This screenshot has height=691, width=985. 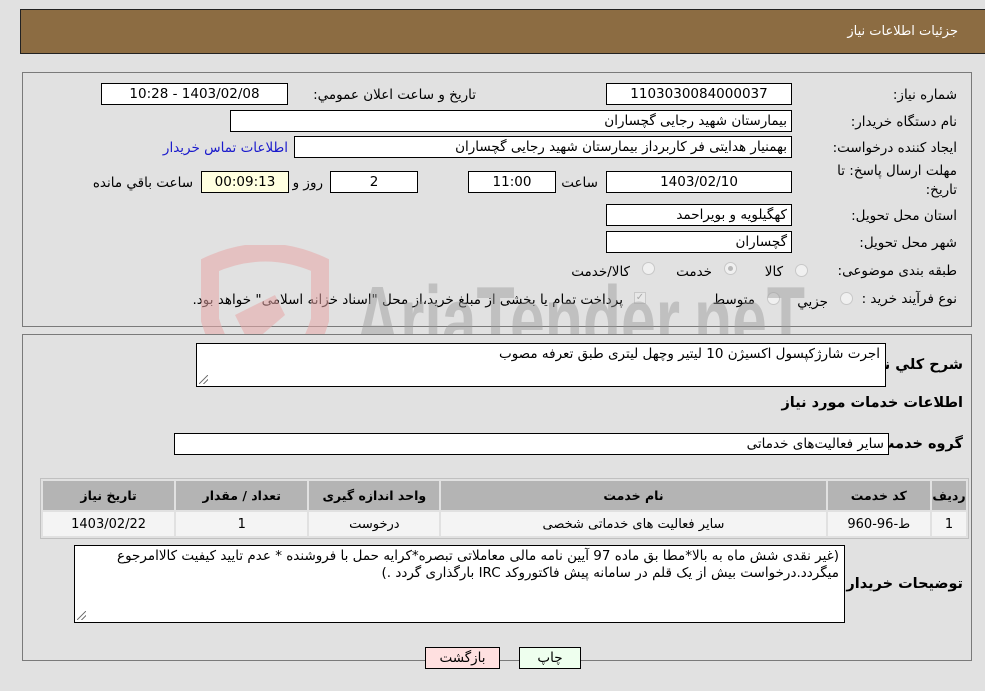 I want to click on remaining-days-field: 2, so click(x=374, y=182).